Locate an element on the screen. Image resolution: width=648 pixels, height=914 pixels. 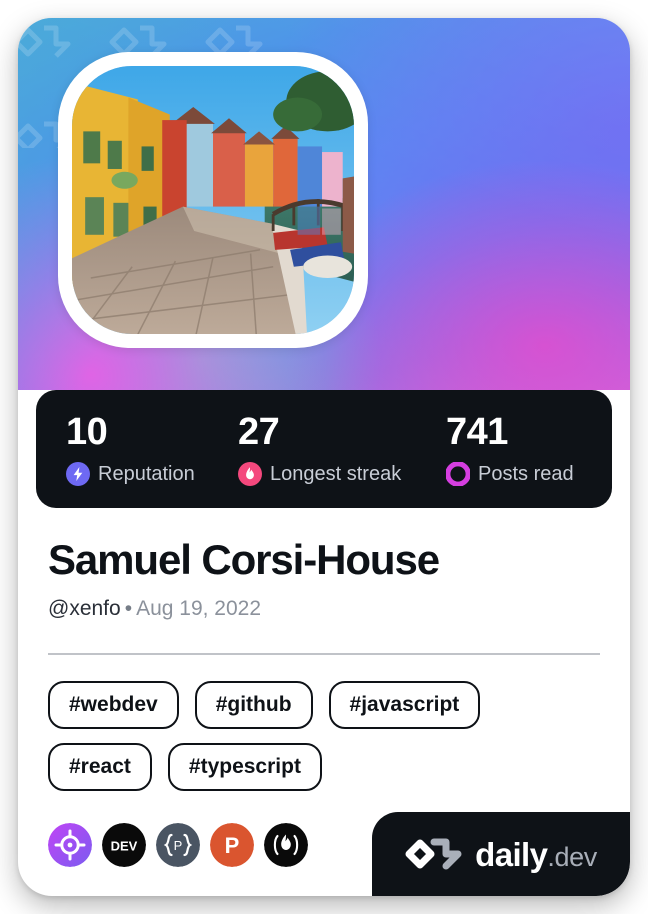
stat-value: 741 is located at coordinates (477, 431).